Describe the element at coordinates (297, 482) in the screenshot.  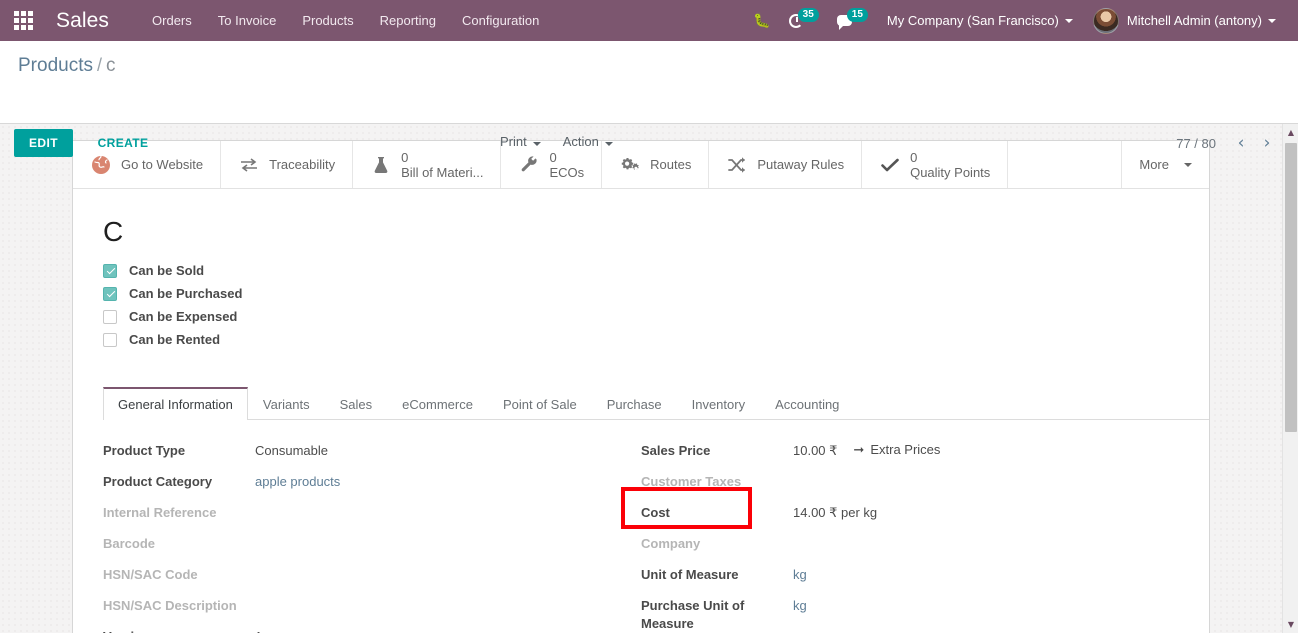
I see `field-value: apple products` at that location.